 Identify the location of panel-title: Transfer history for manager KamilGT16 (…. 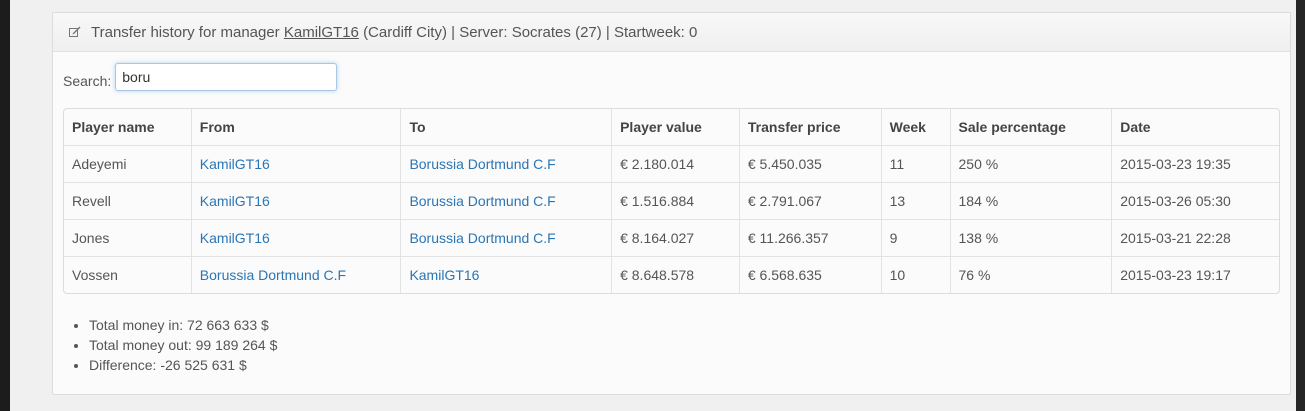
(394, 32).